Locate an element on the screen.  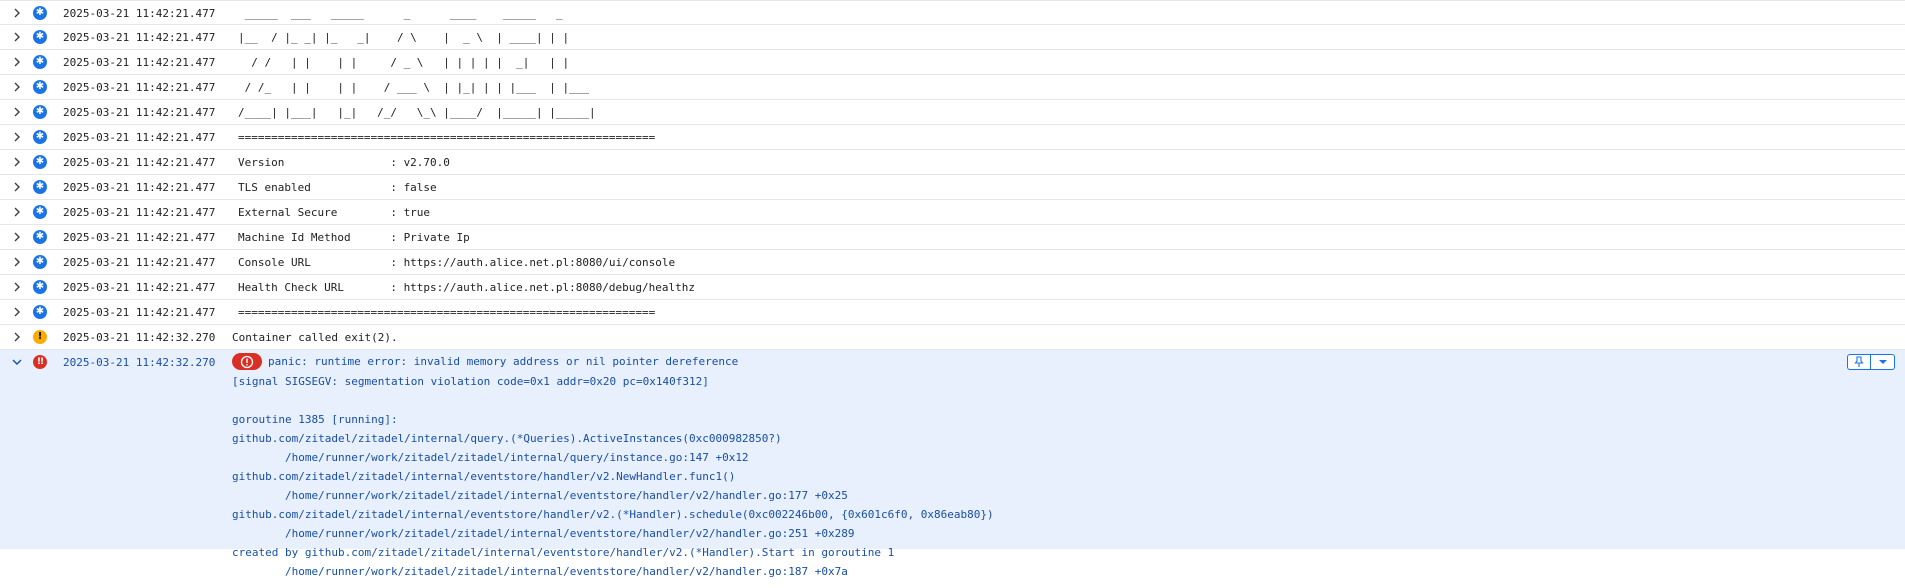
log-message: Machine Id Method : Private Ip is located at coordinates (354, 237).